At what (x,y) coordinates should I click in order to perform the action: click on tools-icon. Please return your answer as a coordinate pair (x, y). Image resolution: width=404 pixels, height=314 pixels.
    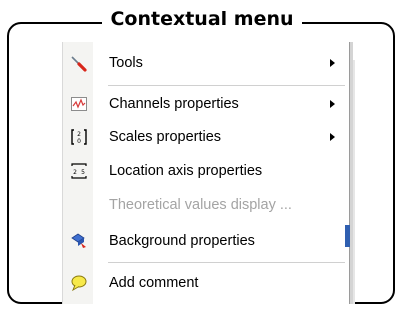
    Looking at the image, I should click on (79, 63).